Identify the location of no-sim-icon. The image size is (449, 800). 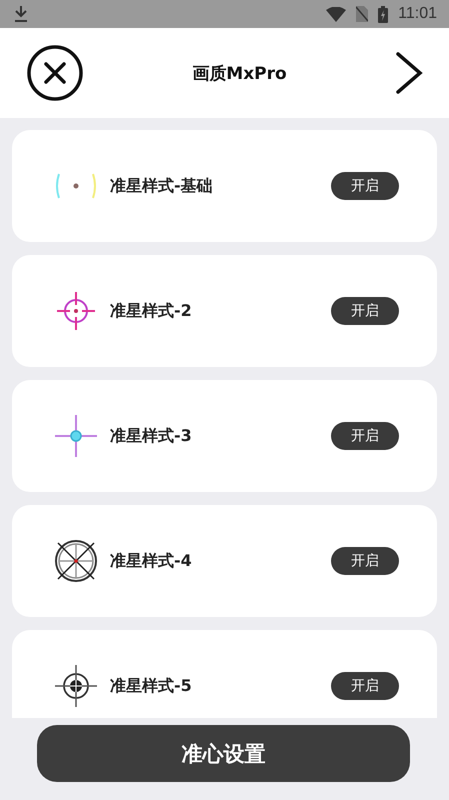
(362, 14).